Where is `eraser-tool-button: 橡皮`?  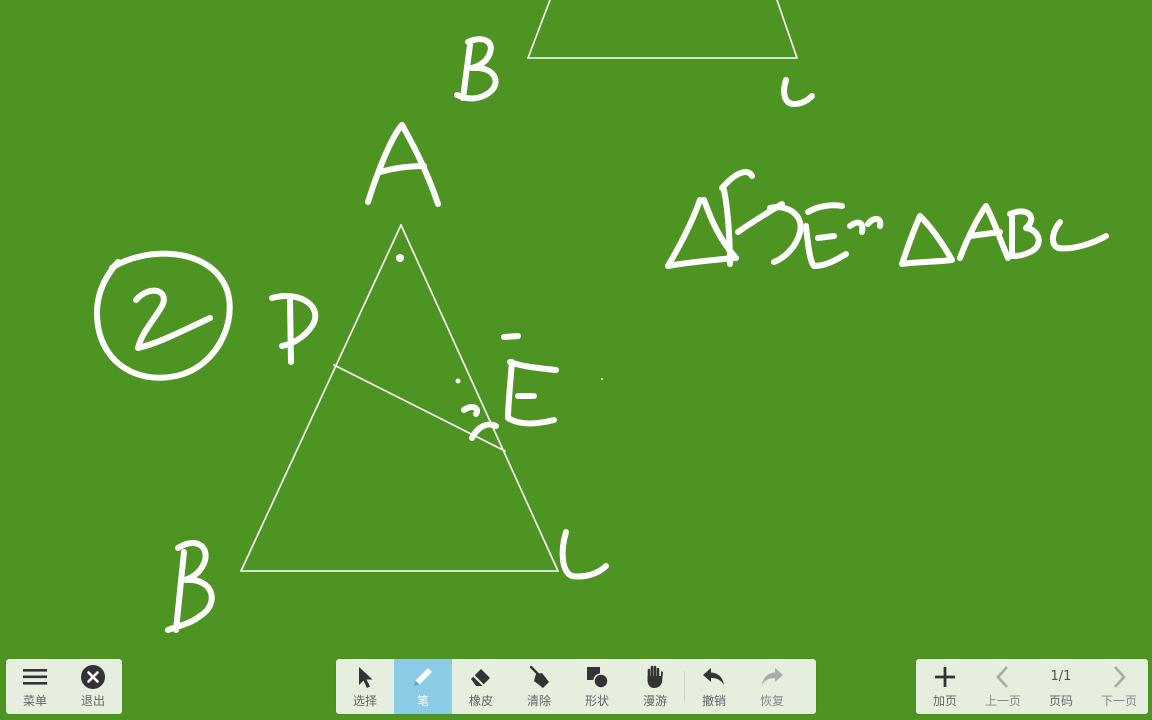
eraser-tool-button: 橡皮 is located at coordinates (481, 686).